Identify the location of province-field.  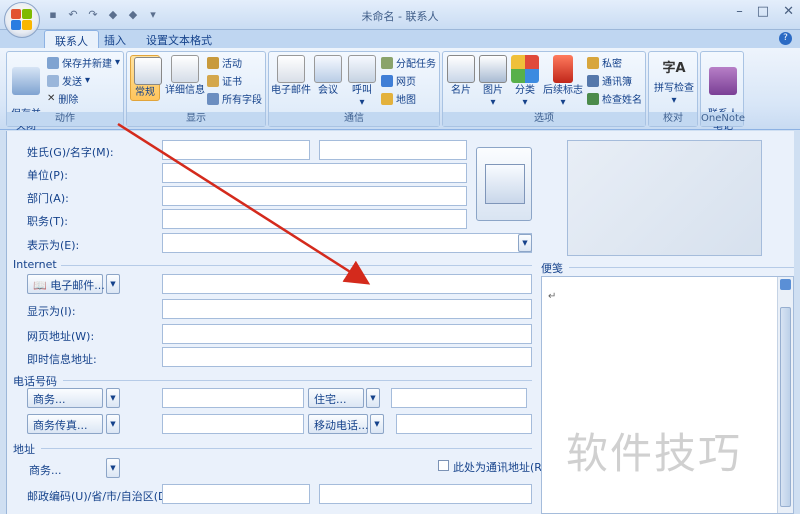
(425, 494).